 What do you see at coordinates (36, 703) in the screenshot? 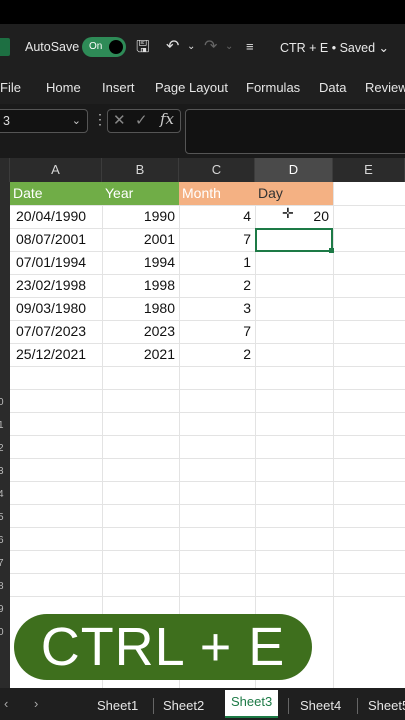
I see `sheet-next-icon: ›` at bounding box center [36, 703].